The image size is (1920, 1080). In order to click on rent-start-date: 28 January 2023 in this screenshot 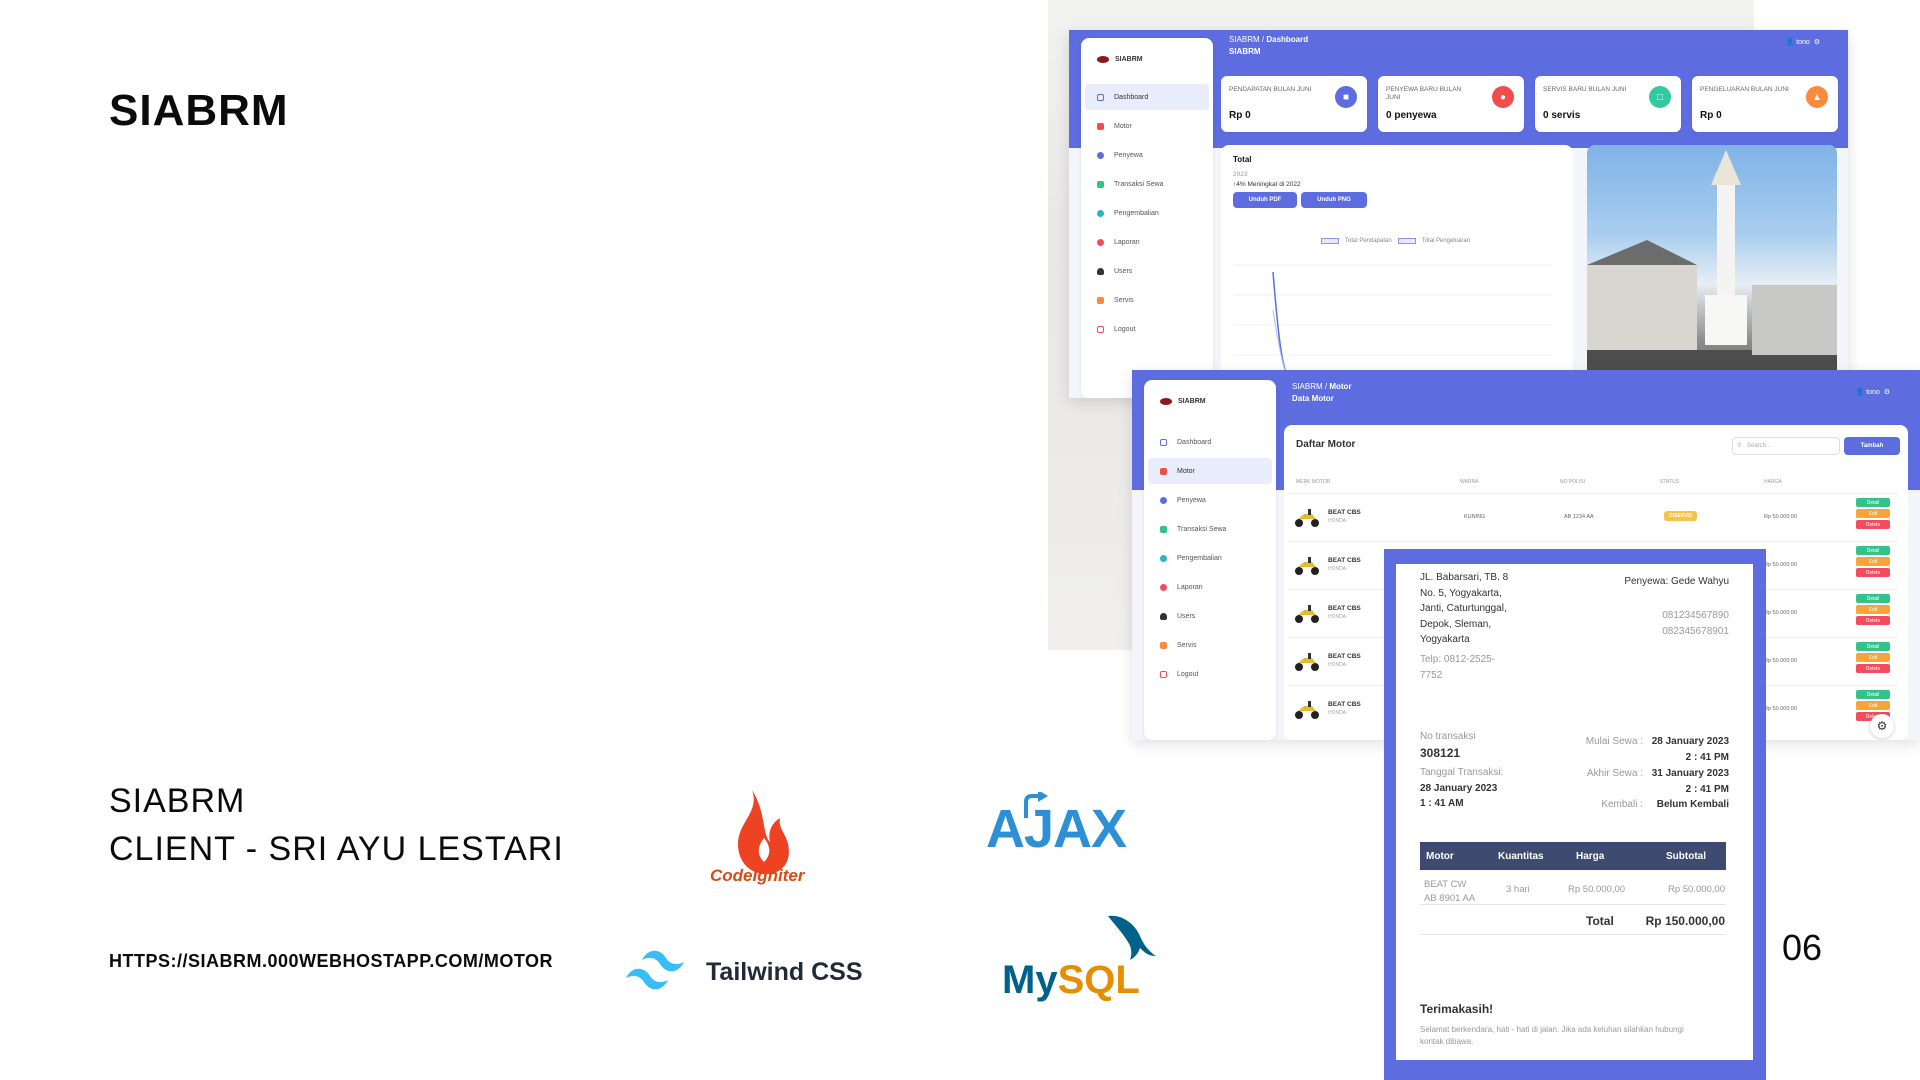, I will do `click(1690, 741)`.